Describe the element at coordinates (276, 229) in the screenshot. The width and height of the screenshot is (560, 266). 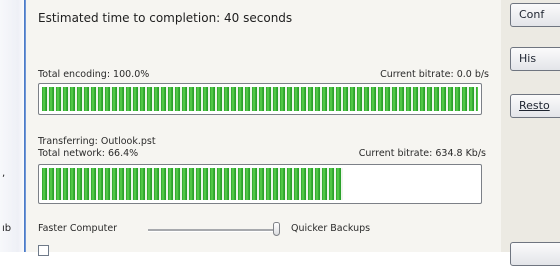
I see `speed-slider-thumb` at that location.